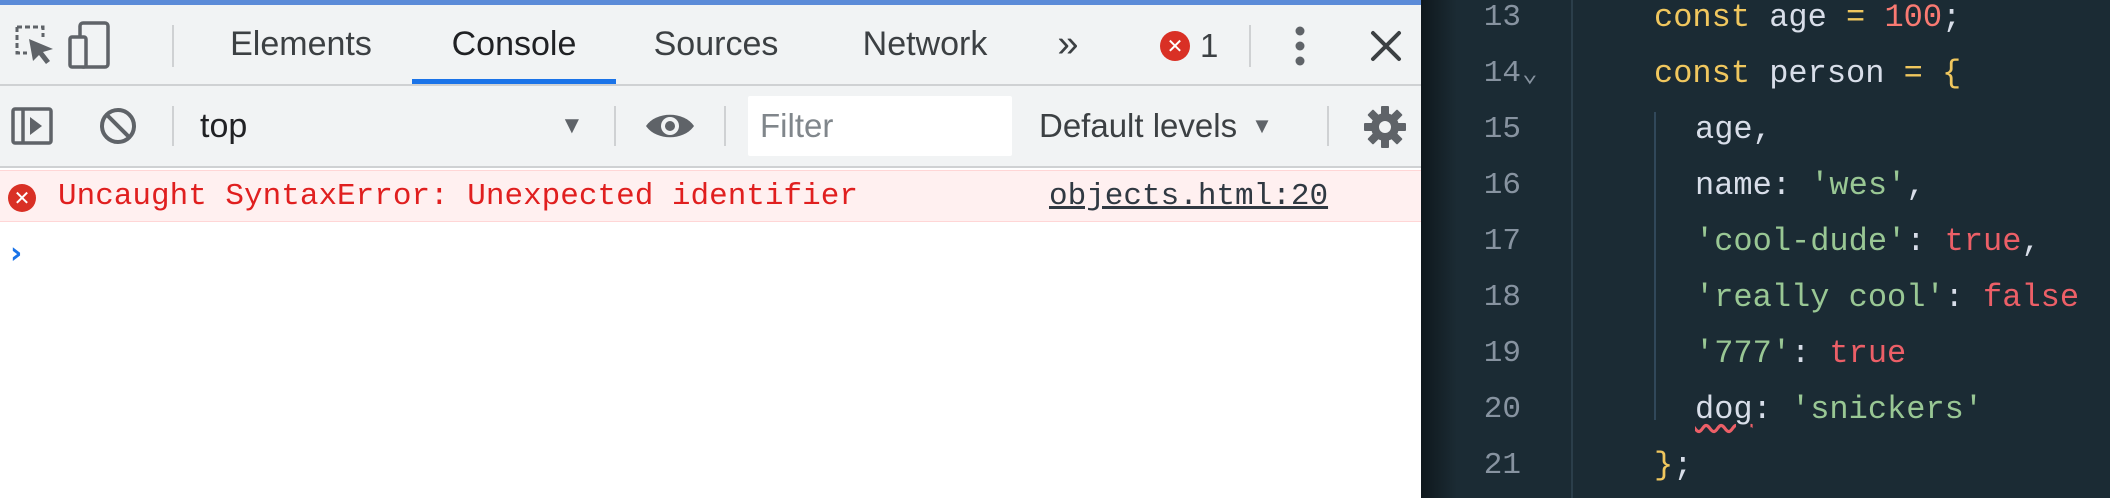 Image resolution: width=2110 pixels, height=498 pixels. I want to click on tab-network-label: Network, so click(925, 44).